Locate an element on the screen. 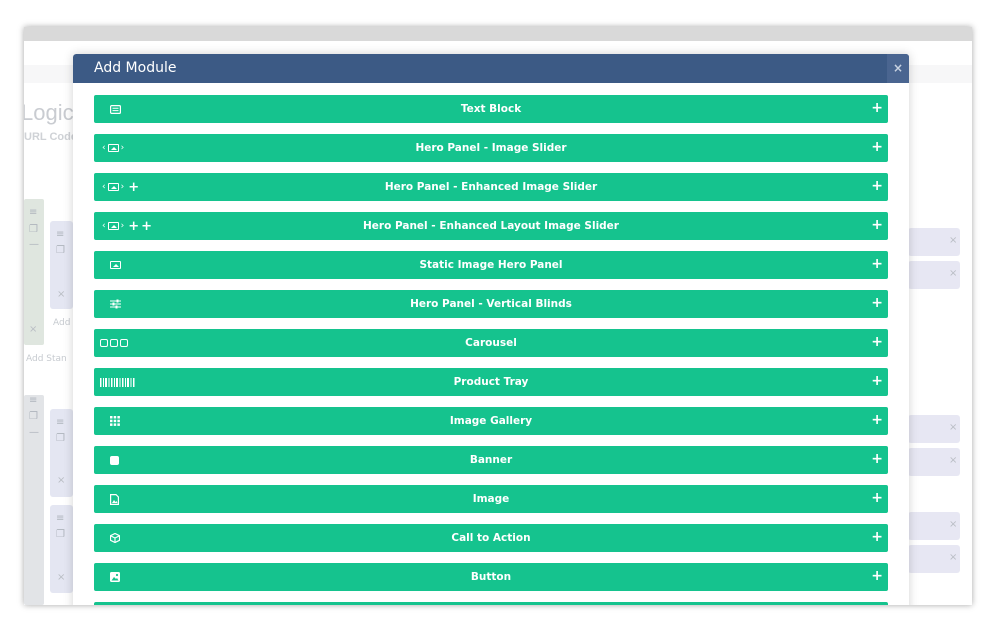 This screenshot has height=628, width=1000. module-label: Text Block is located at coordinates (491, 109).